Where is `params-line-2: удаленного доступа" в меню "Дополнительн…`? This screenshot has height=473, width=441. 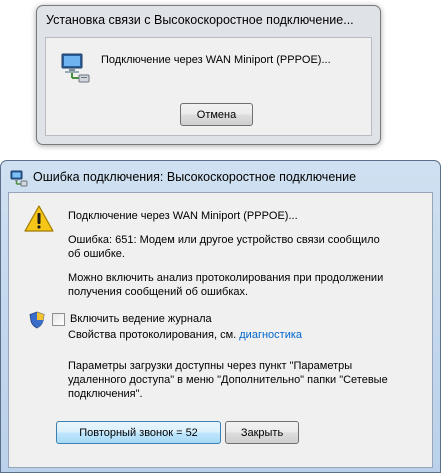 params-line-2: удаленного доступа" в меню "Дополнительн… is located at coordinates (228, 380).